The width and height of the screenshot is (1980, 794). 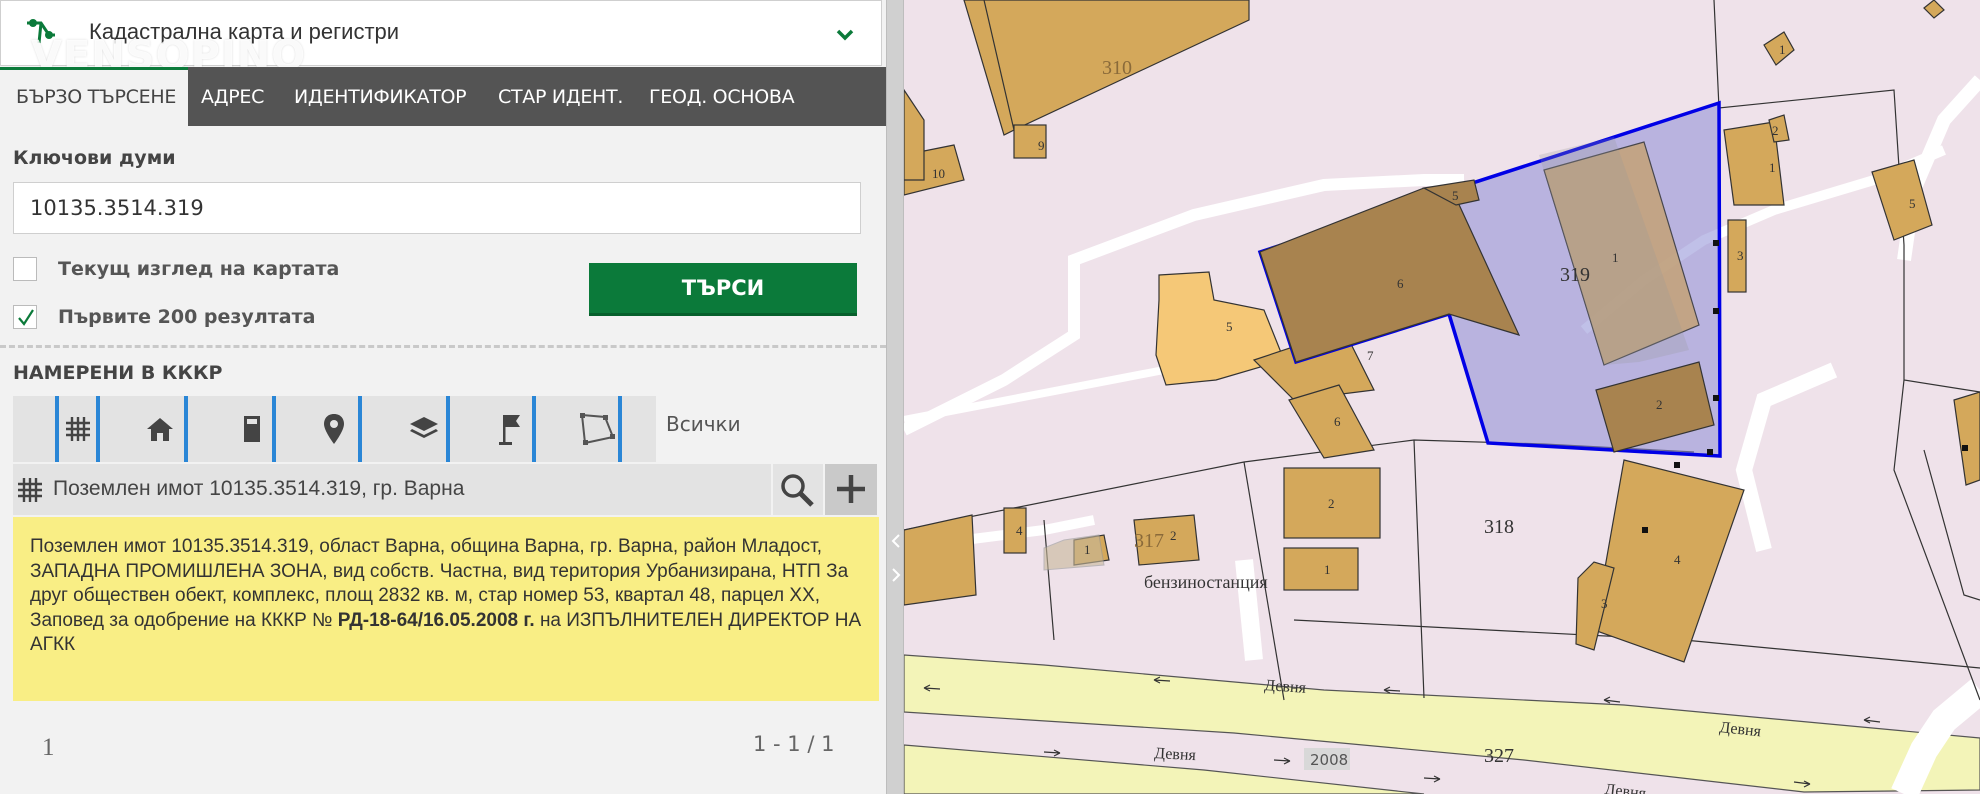 I want to click on tab-old-identifier: СТАР ИДЕНТ., so click(x=560, y=96).